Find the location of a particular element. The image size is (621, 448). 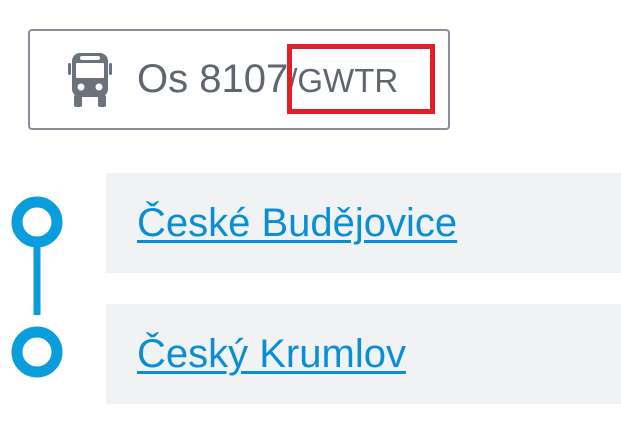

bus-icon is located at coordinates (90, 80).